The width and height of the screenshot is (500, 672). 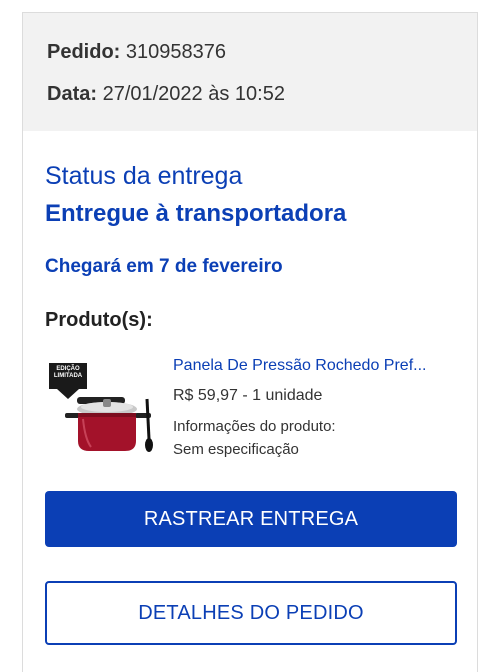 I want to click on product-price-quantity: R$ 59,97 - 1 unidade, so click(x=248, y=395).